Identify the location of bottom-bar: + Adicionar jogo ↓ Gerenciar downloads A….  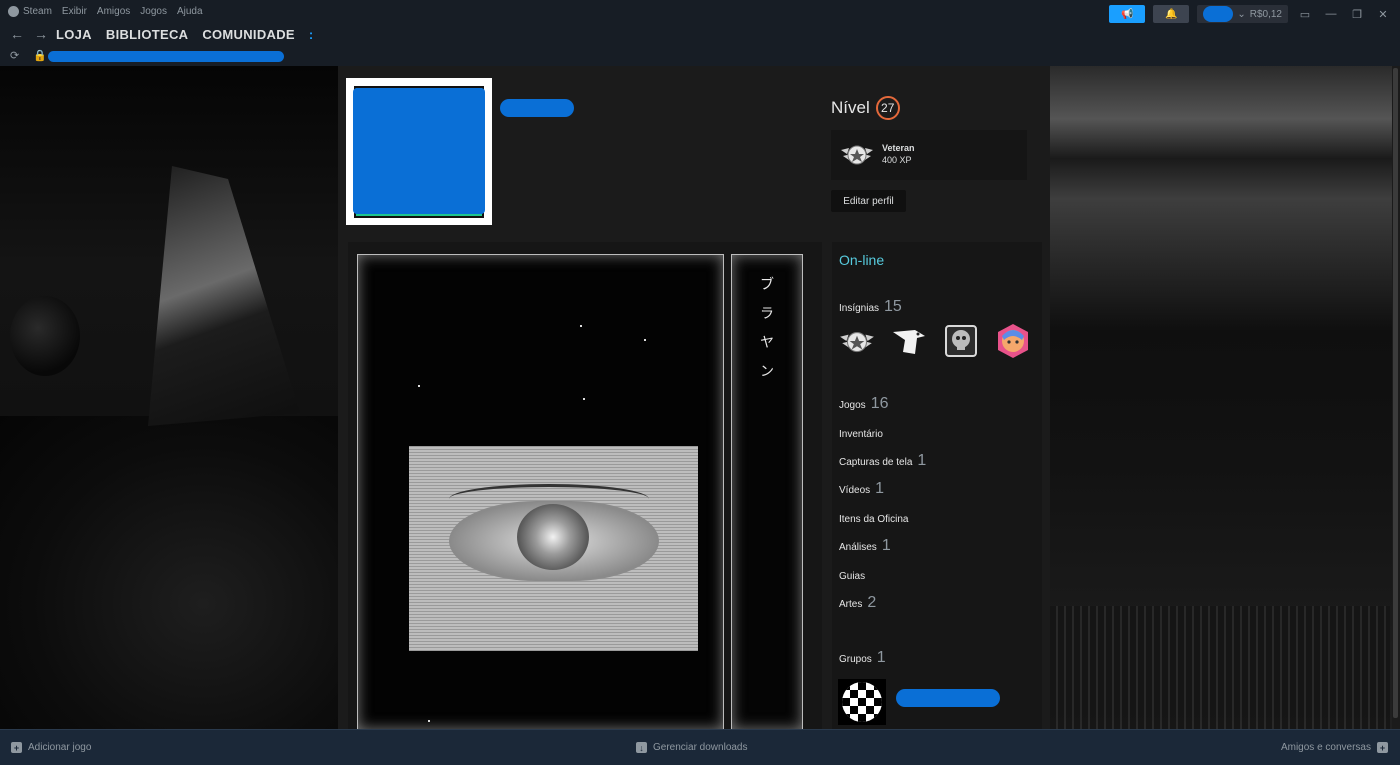
(700, 747).